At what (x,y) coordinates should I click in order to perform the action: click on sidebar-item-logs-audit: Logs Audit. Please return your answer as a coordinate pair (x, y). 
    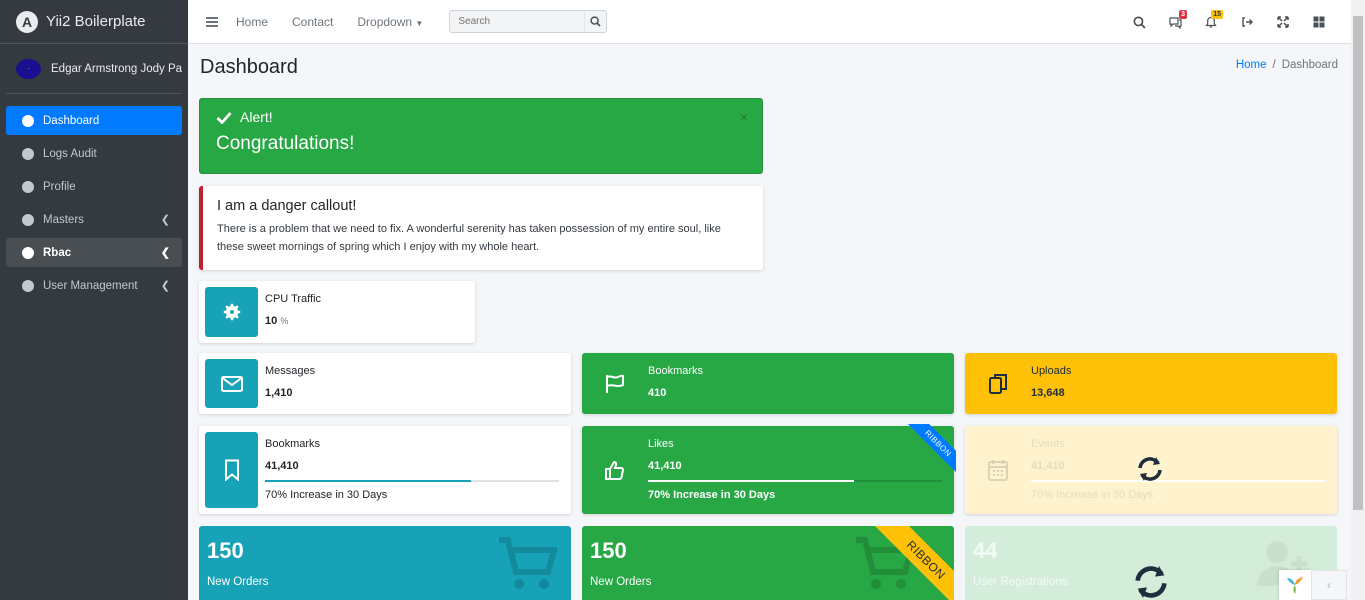
    Looking at the image, I should click on (94, 153).